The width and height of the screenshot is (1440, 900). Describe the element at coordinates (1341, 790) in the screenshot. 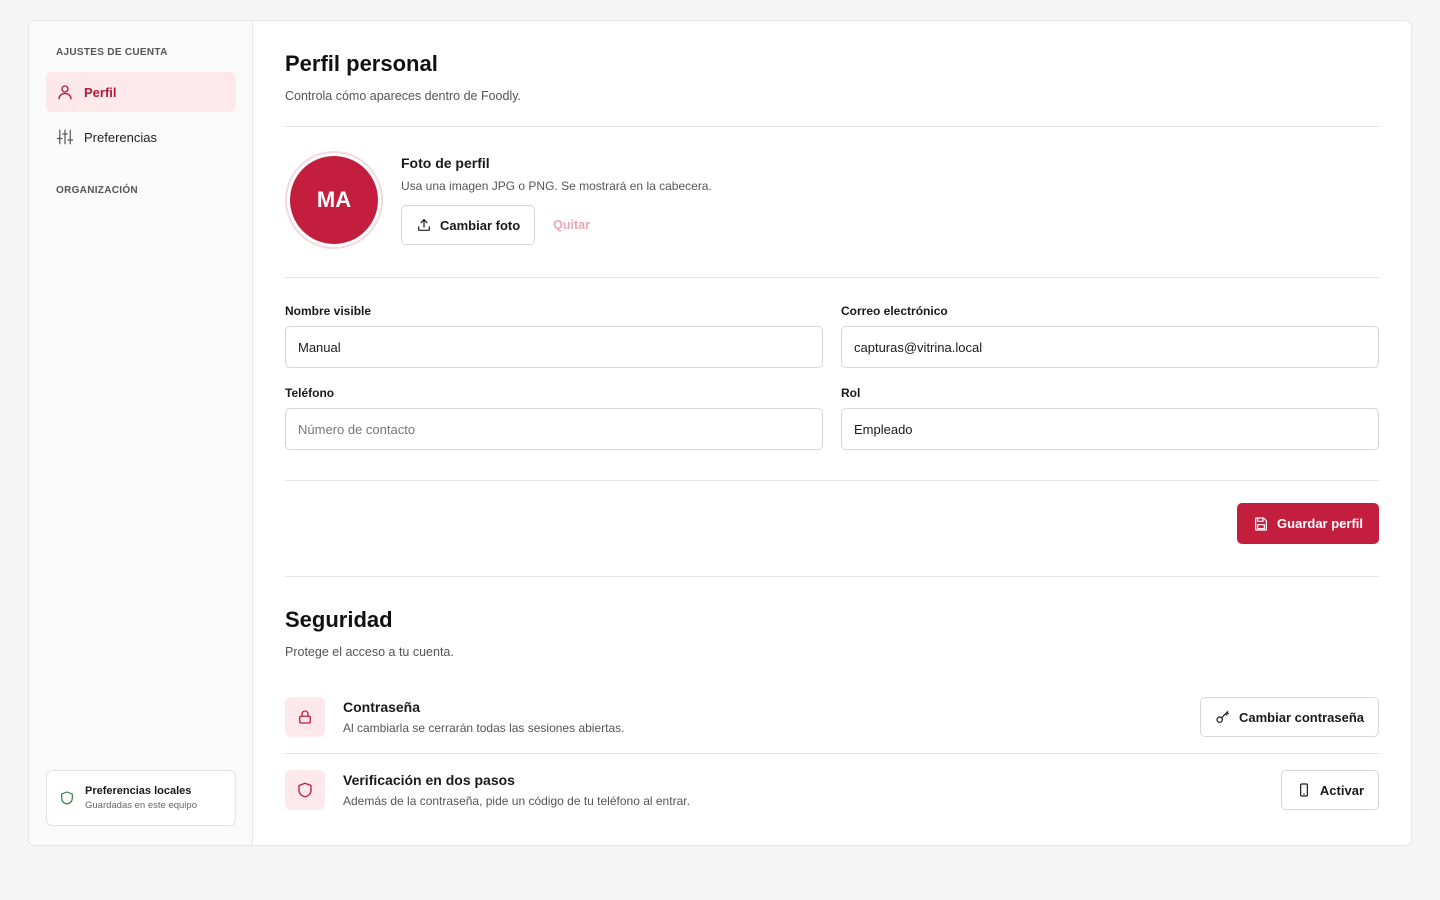

I see `activate-label: Activar` at that location.